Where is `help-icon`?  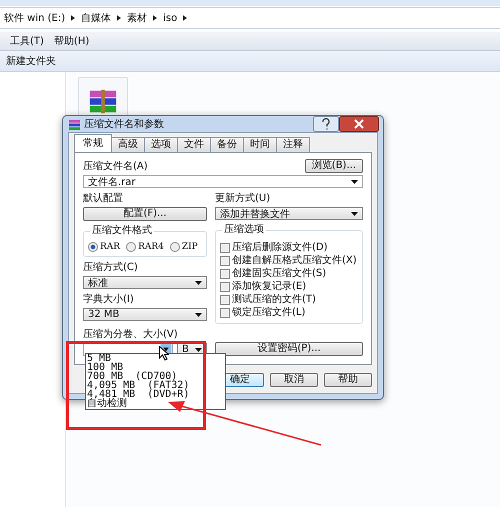 help-icon is located at coordinates (326, 124).